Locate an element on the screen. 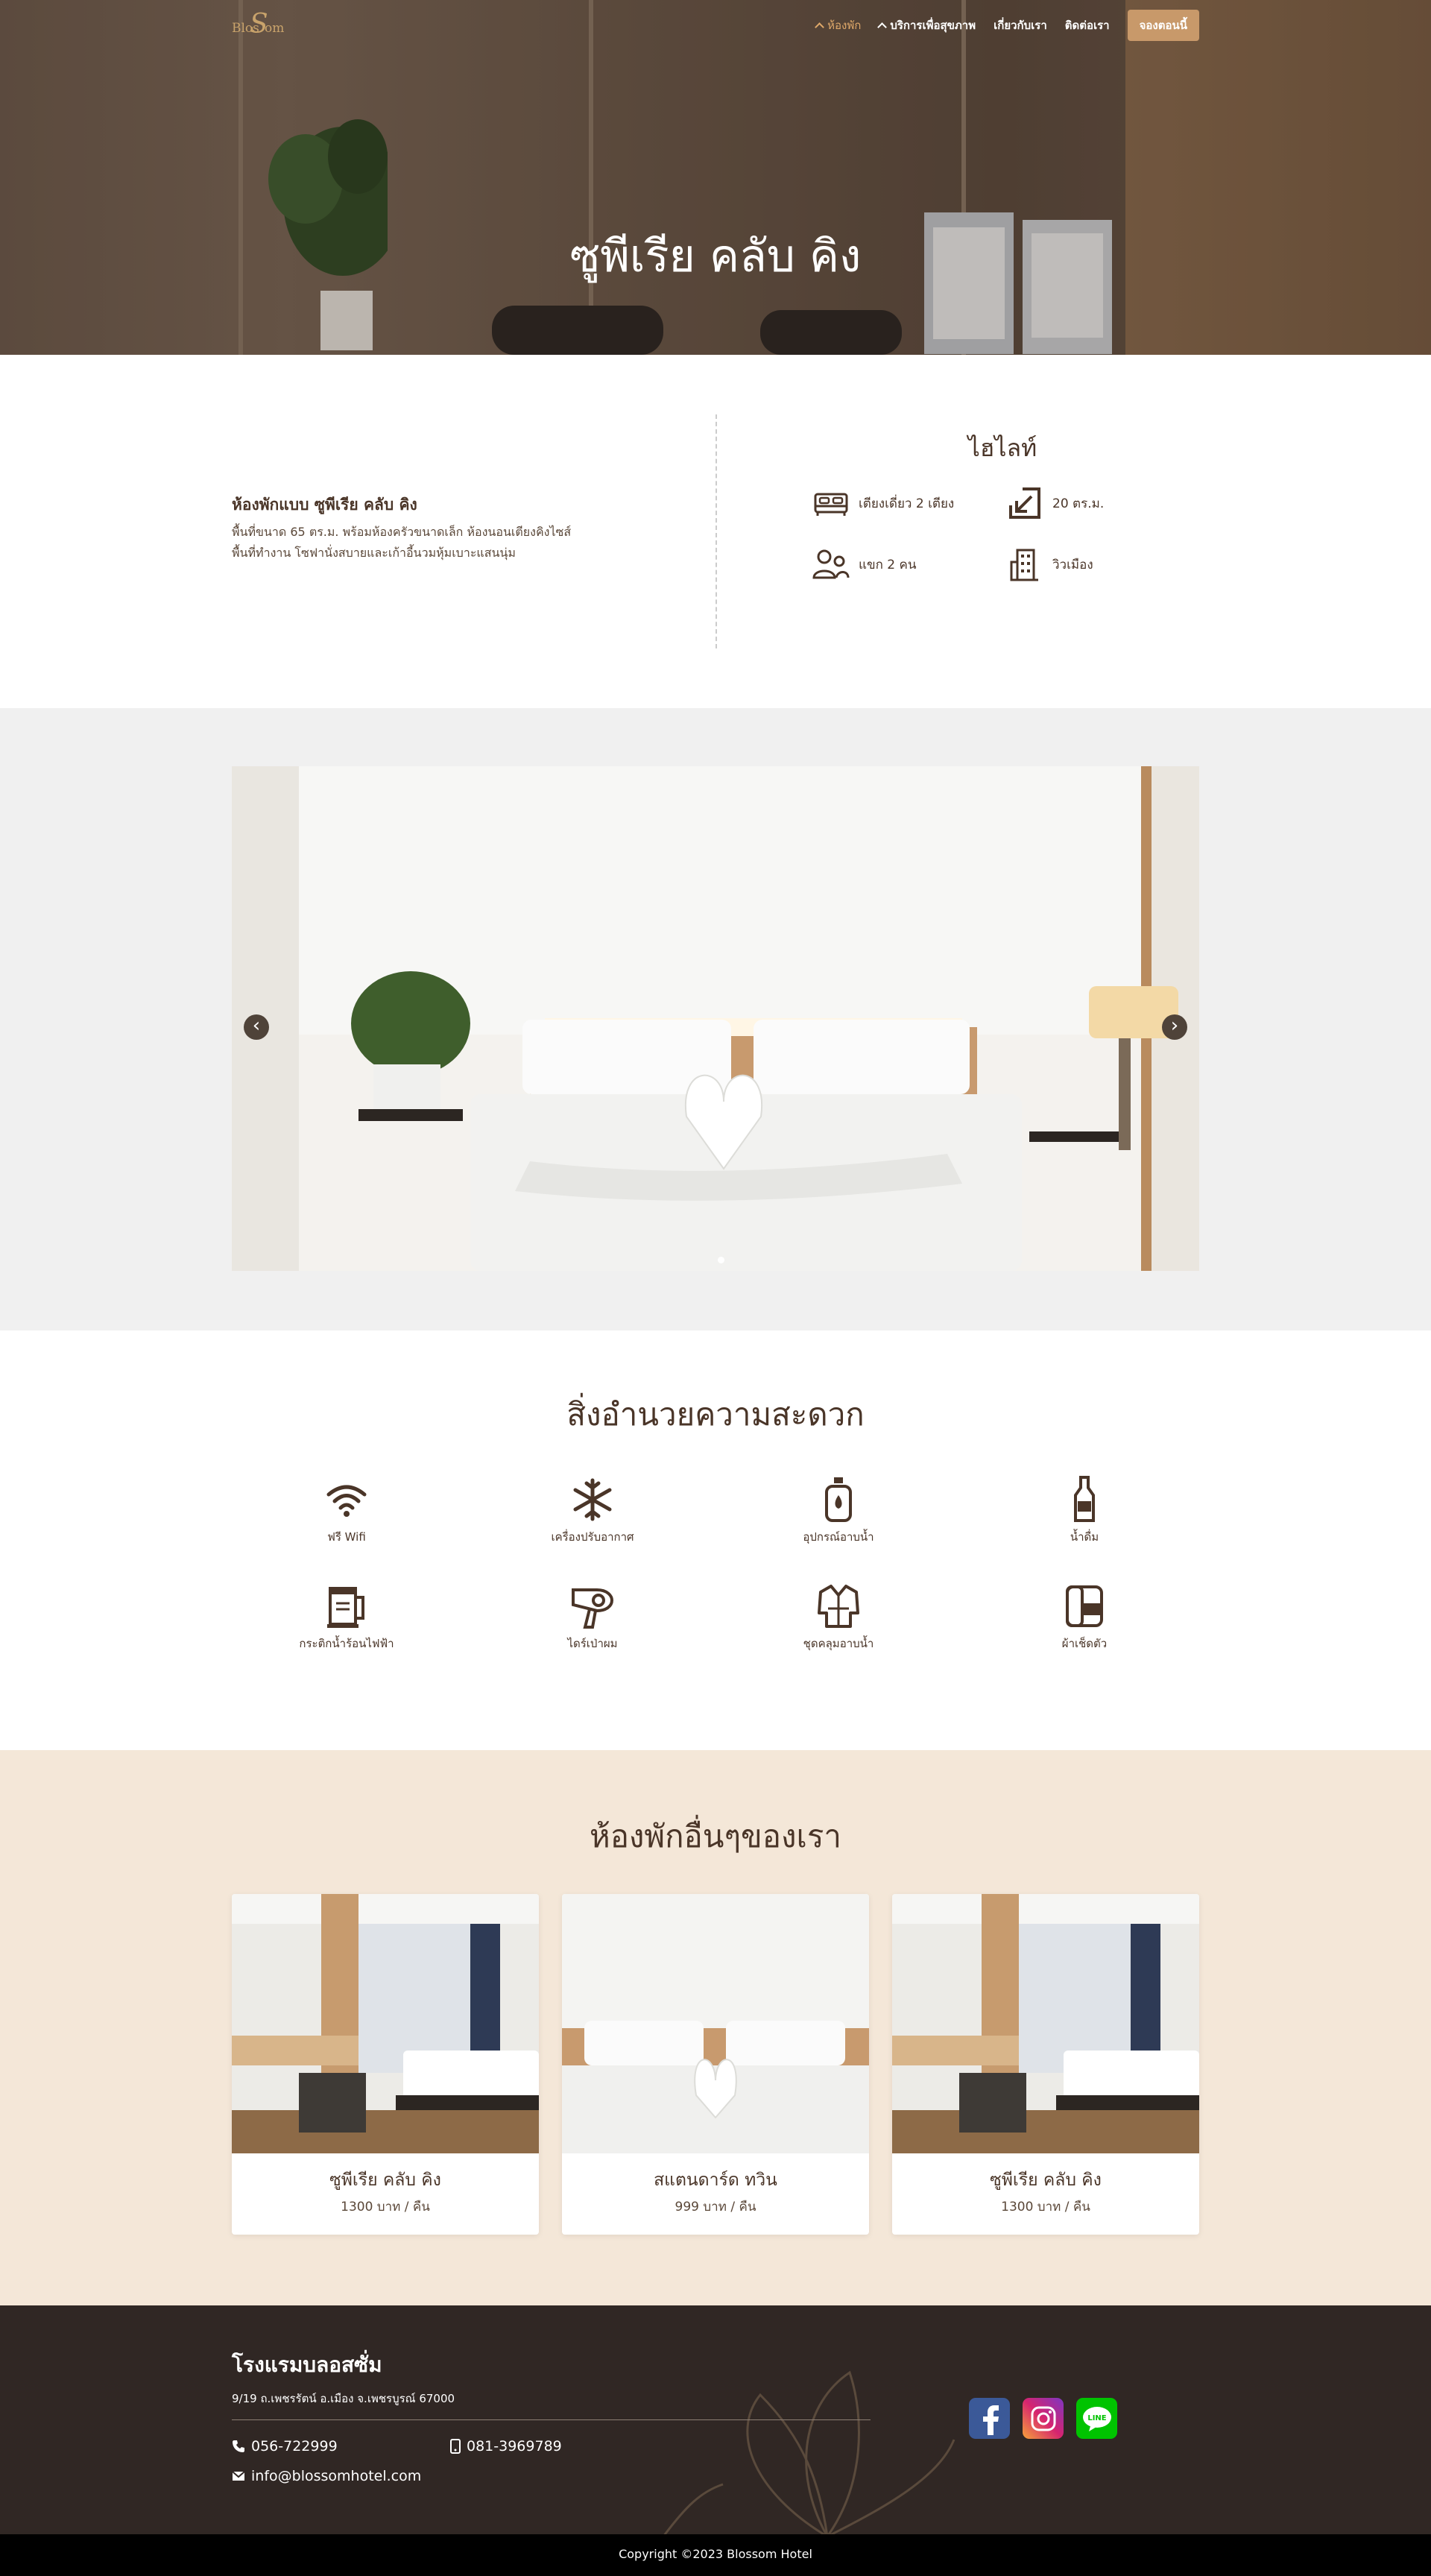  vertical-divider is located at coordinates (717, 531).